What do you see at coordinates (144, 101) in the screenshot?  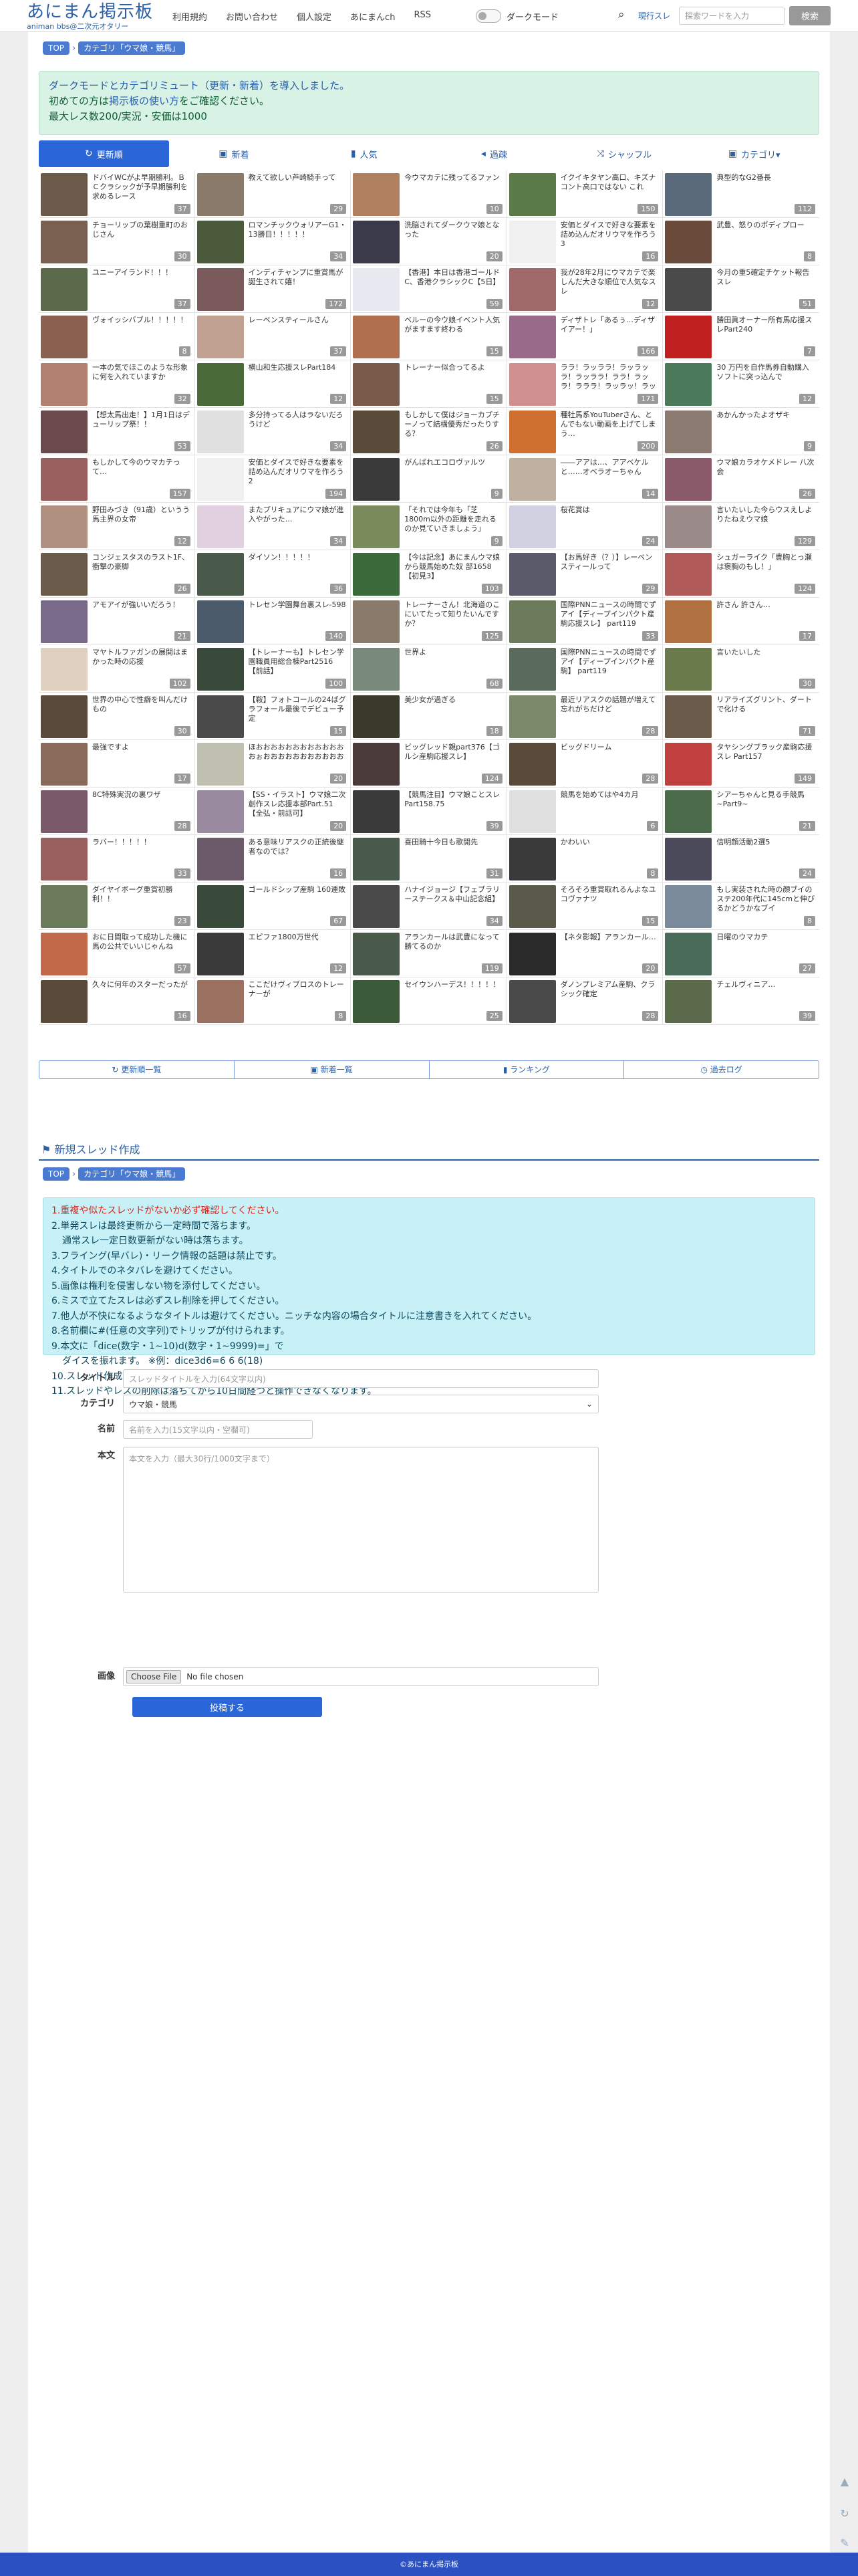 I see `usage-guide-link: 掲示板の使い方` at bounding box center [144, 101].